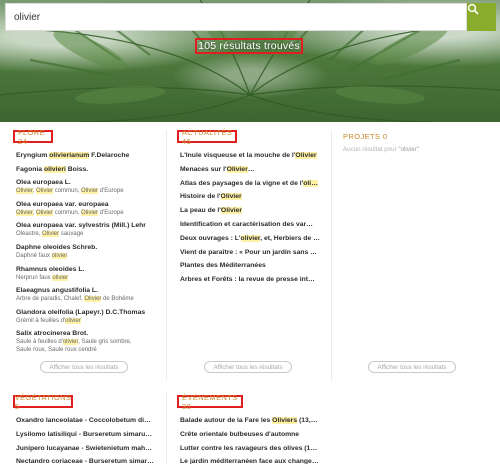  I want to click on text-run: Eryngium, so click(33, 155).